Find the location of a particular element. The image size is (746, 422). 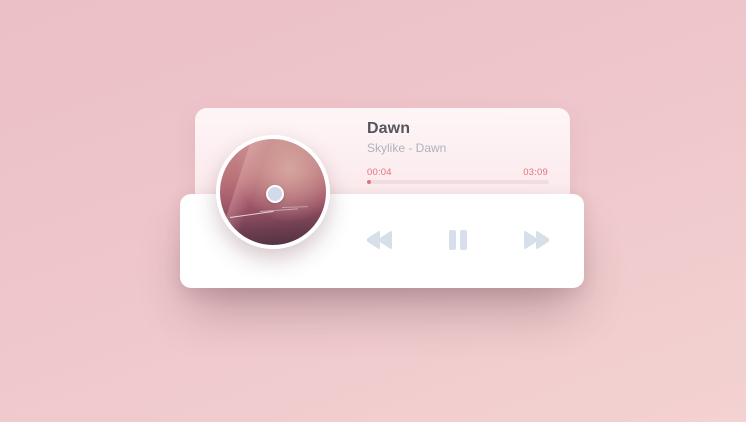

current-time: 00:04 is located at coordinates (379, 172).